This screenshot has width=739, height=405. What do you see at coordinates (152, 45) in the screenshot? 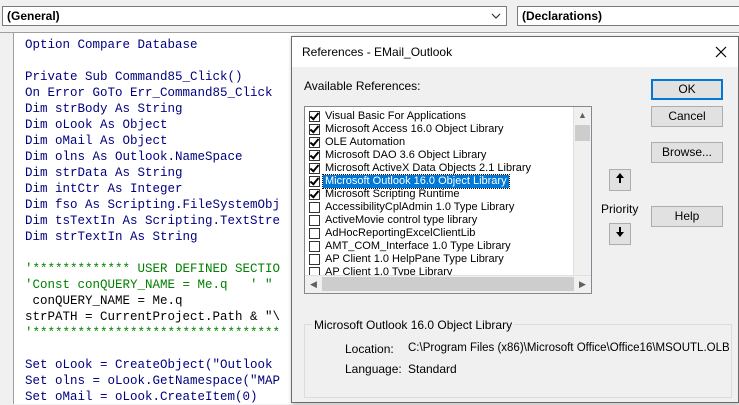
I see `code-line: Option Compare Database` at bounding box center [152, 45].